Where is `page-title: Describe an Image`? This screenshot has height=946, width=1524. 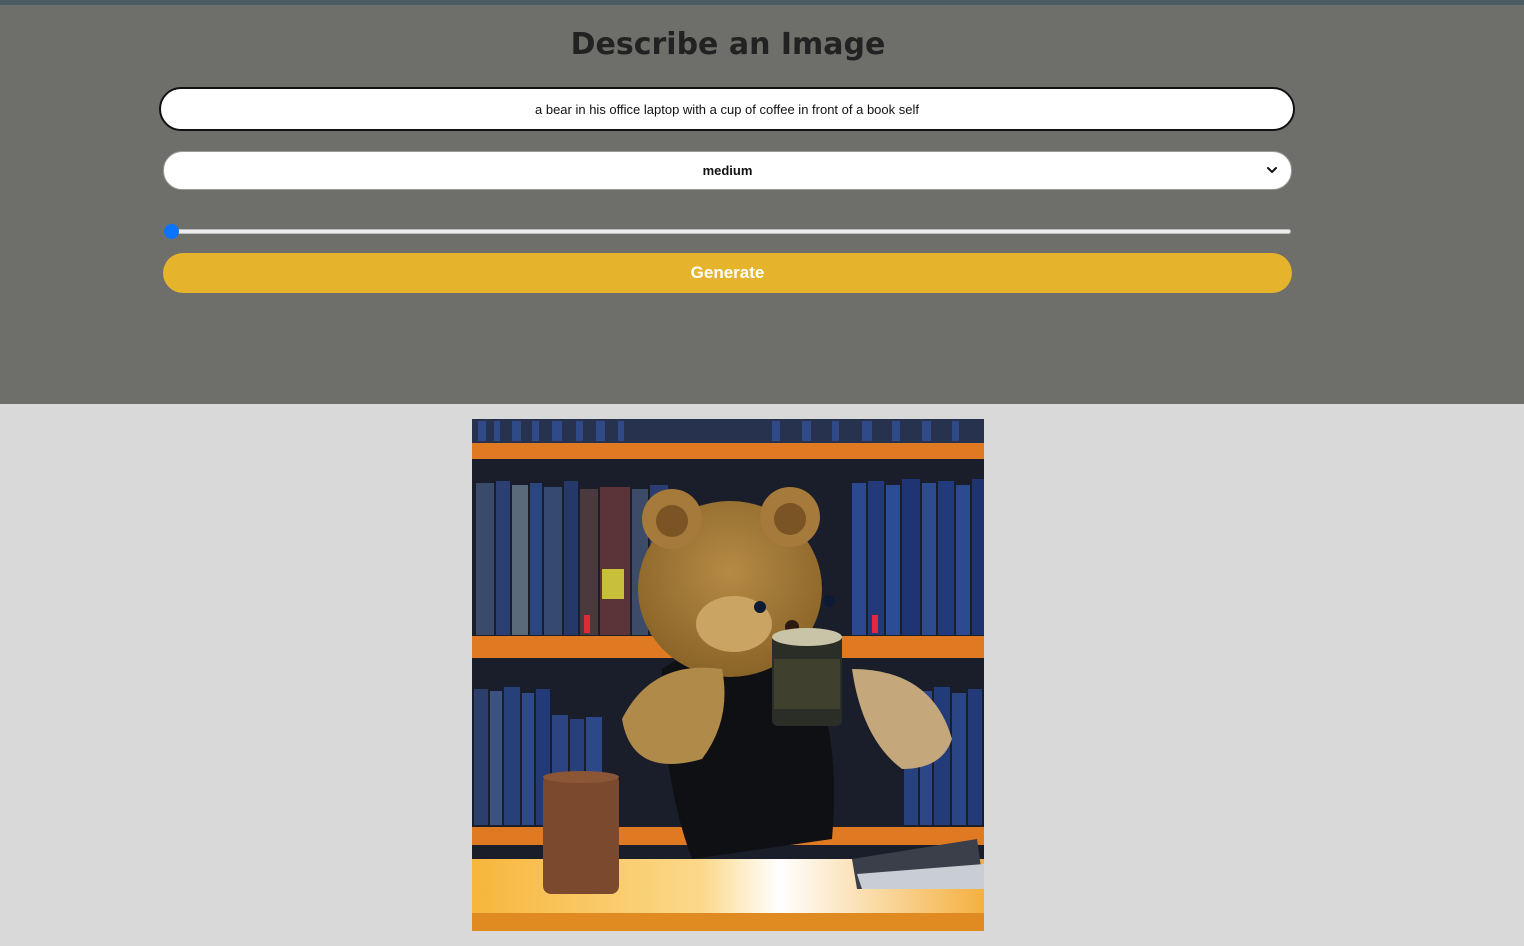
page-title: Describe an Image is located at coordinates (728, 44).